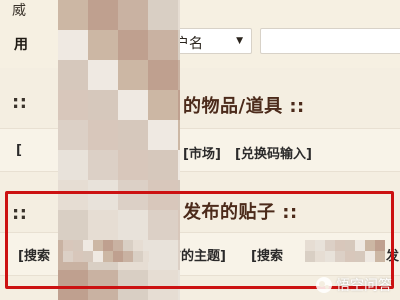  What do you see at coordinates (324, 285) in the screenshot?
I see `wukong-logo-icon` at bounding box center [324, 285].